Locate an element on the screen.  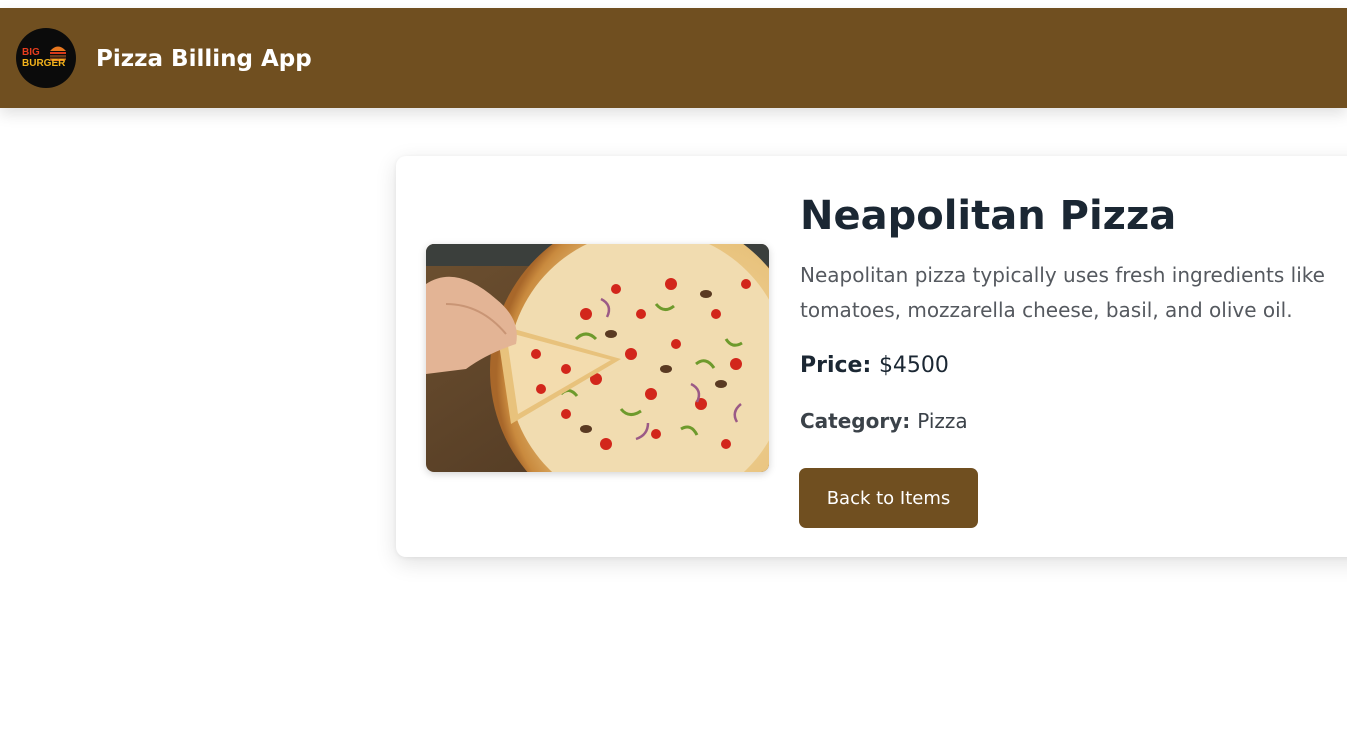
category-row: Category: Pizza is located at coordinates (884, 421).